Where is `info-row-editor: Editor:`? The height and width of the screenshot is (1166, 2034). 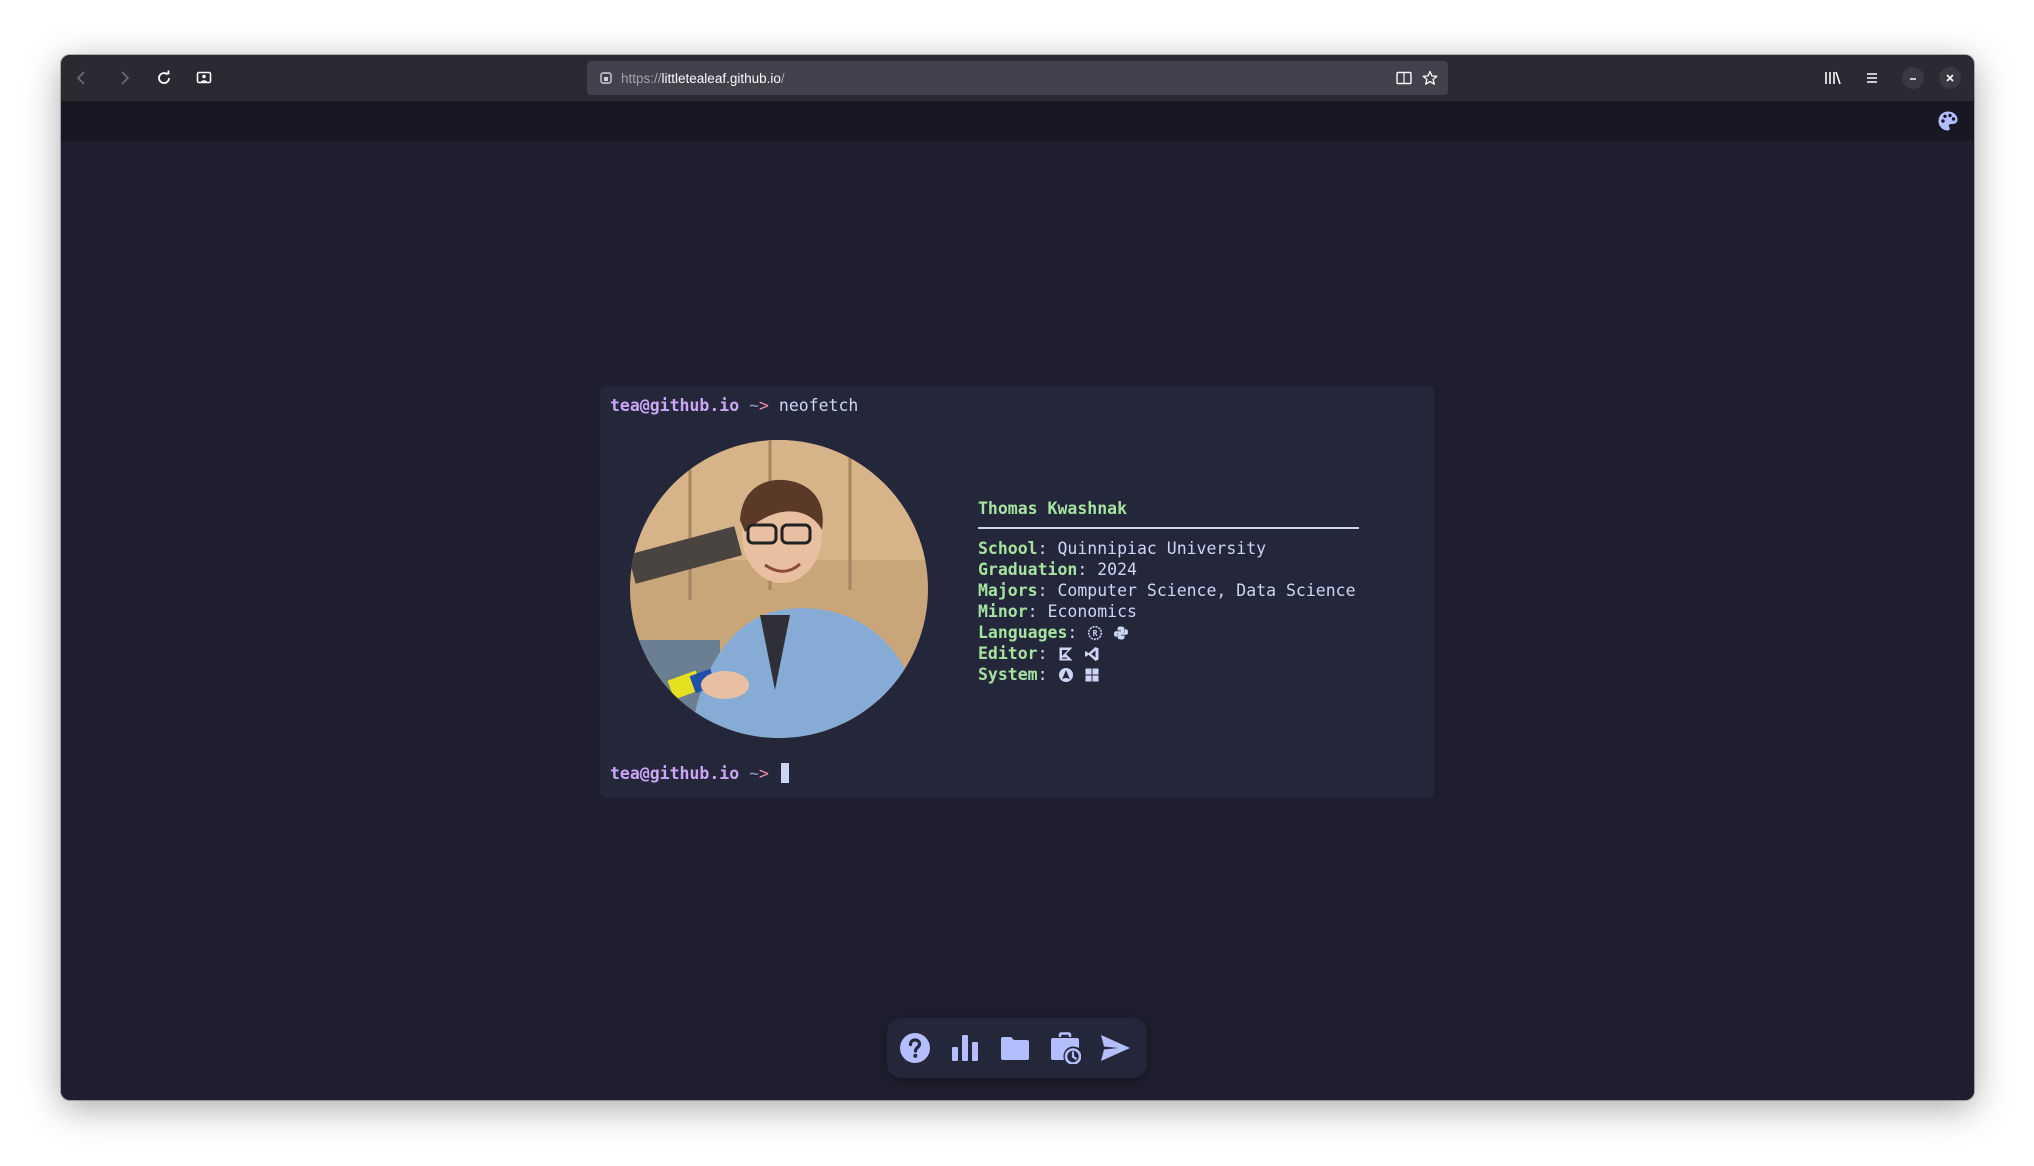
info-row-editor: Editor: is located at coordinates (1168, 653).